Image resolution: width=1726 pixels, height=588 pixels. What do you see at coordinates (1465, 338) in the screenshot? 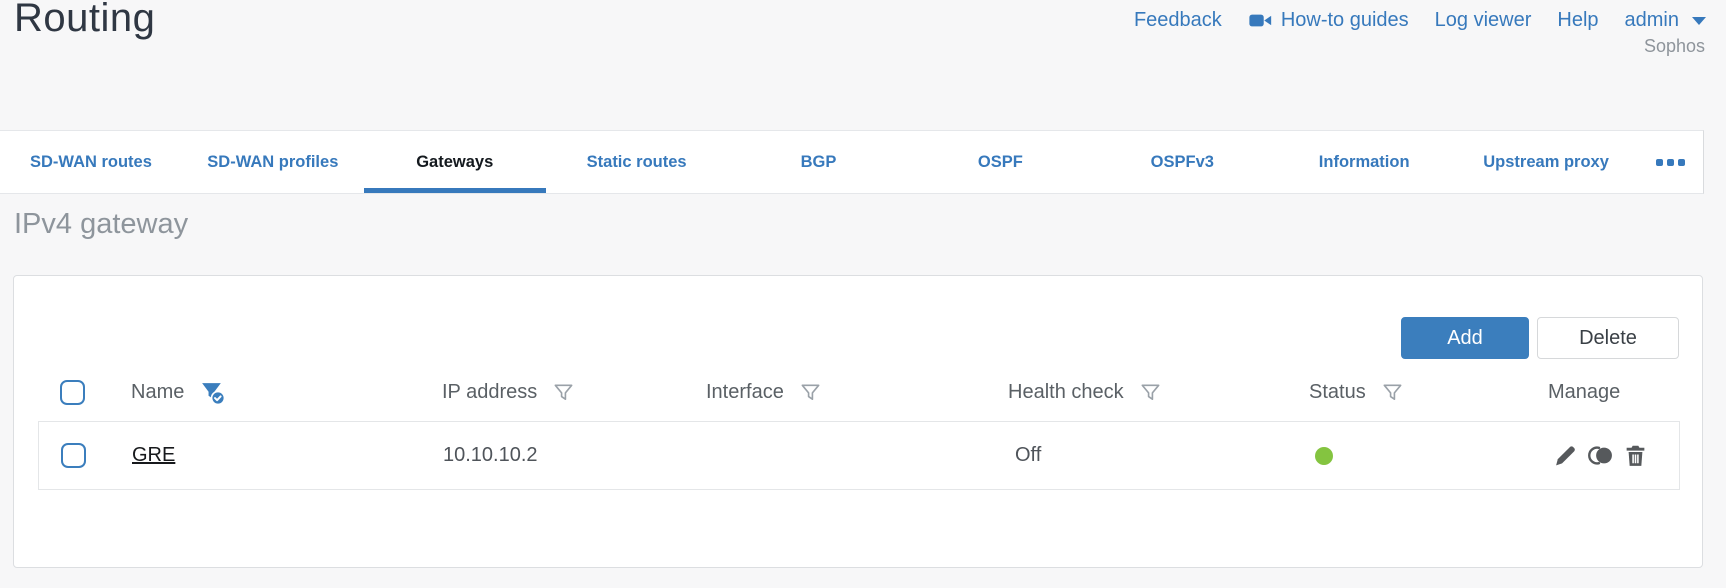
I see `add-button: Add` at bounding box center [1465, 338].